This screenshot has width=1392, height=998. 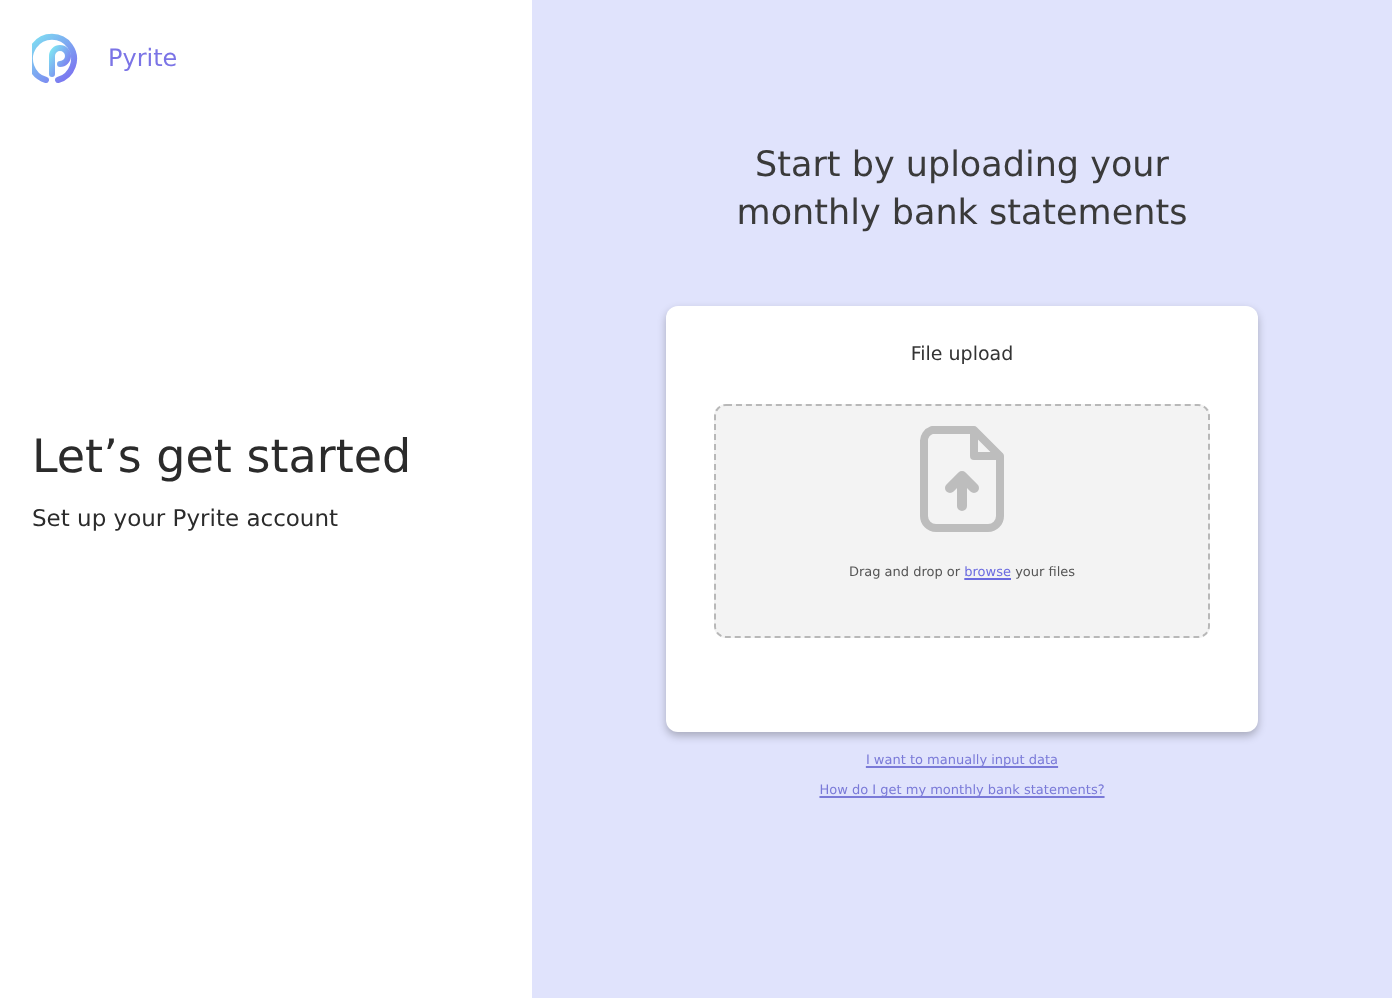 I want to click on intro-title: Let’s get started, so click(x=223, y=459).